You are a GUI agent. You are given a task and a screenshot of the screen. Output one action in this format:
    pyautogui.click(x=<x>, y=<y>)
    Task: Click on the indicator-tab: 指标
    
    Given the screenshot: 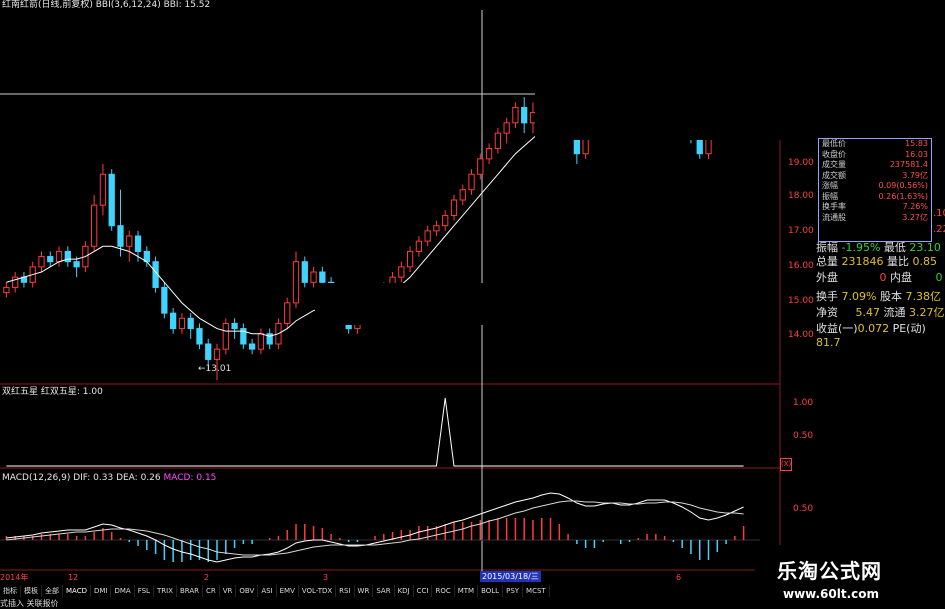 What is the action you would take?
    pyautogui.click(x=10, y=591)
    